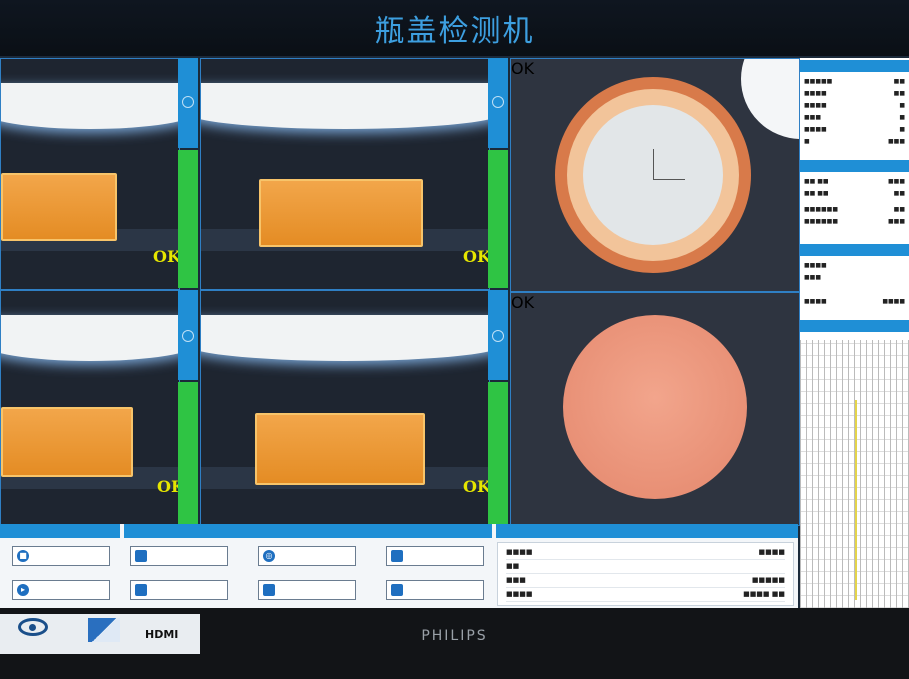 This screenshot has width=909, height=679. What do you see at coordinates (269, 556) in the screenshot?
I see `settings-icon: ◎` at bounding box center [269, 556].